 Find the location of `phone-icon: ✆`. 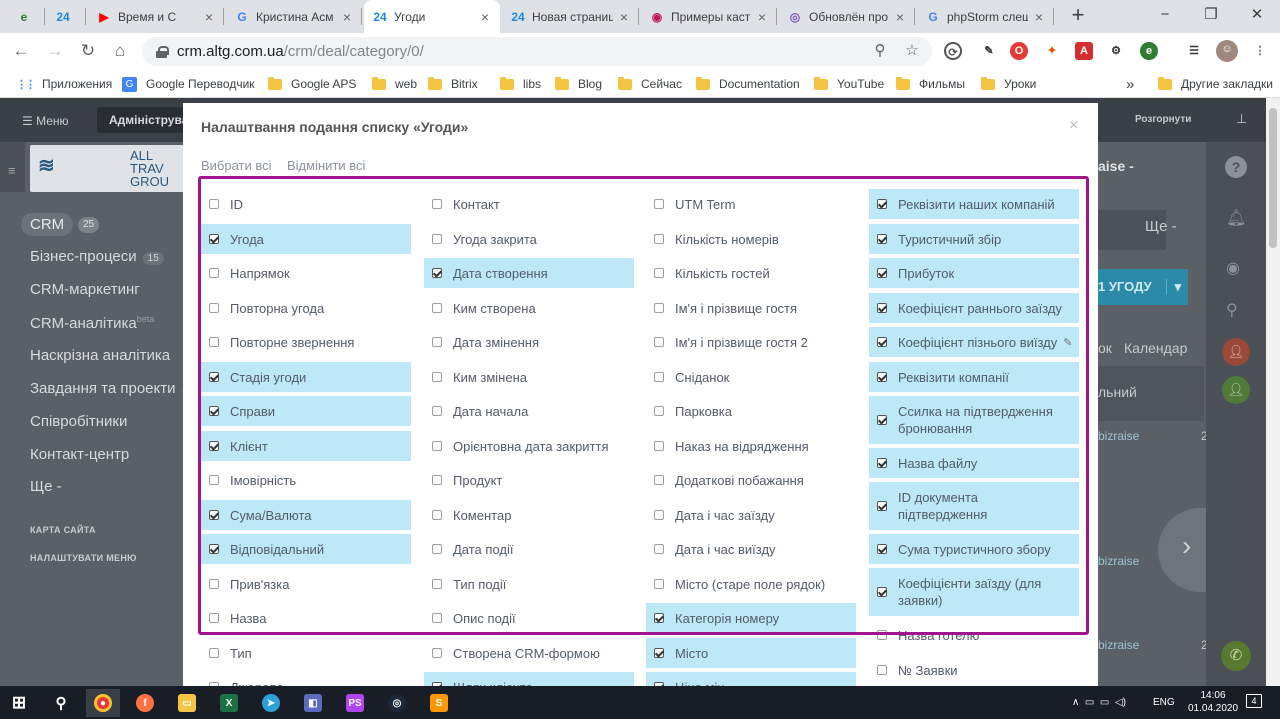

phone-icon: ✆ is located at coordinates (1236, 656).